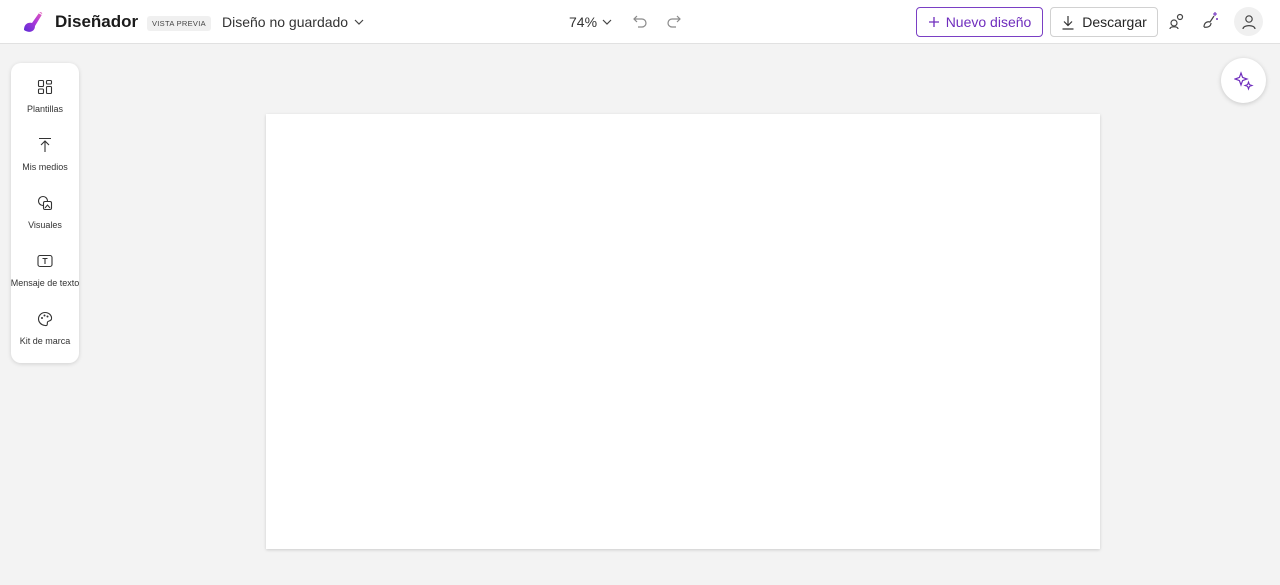 The width and height of the screenshot is (1280, 585). I want to click on download-label: Descargar, so click(1114, 22).